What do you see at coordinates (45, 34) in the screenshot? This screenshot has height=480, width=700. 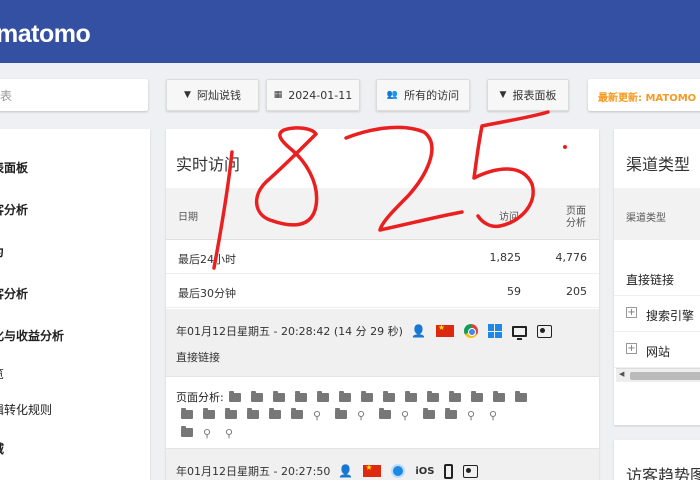 I see `matomo-logo: matomo` at bounding box center [45, 34].